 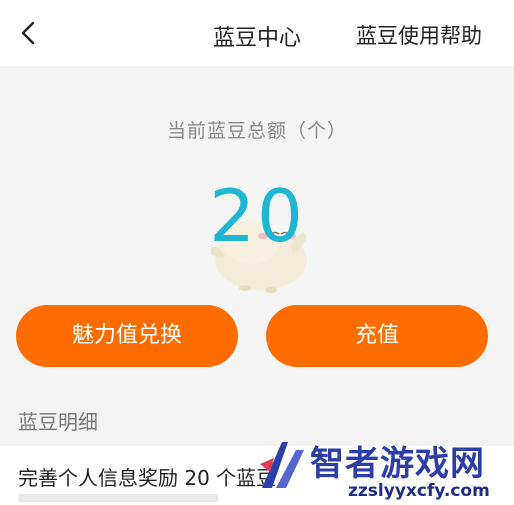 What do you see at coordinates (127, 336) in the screenshot?
I see `charm-exchange-button: 魅力值兑换` at bounding box center [127, 336].